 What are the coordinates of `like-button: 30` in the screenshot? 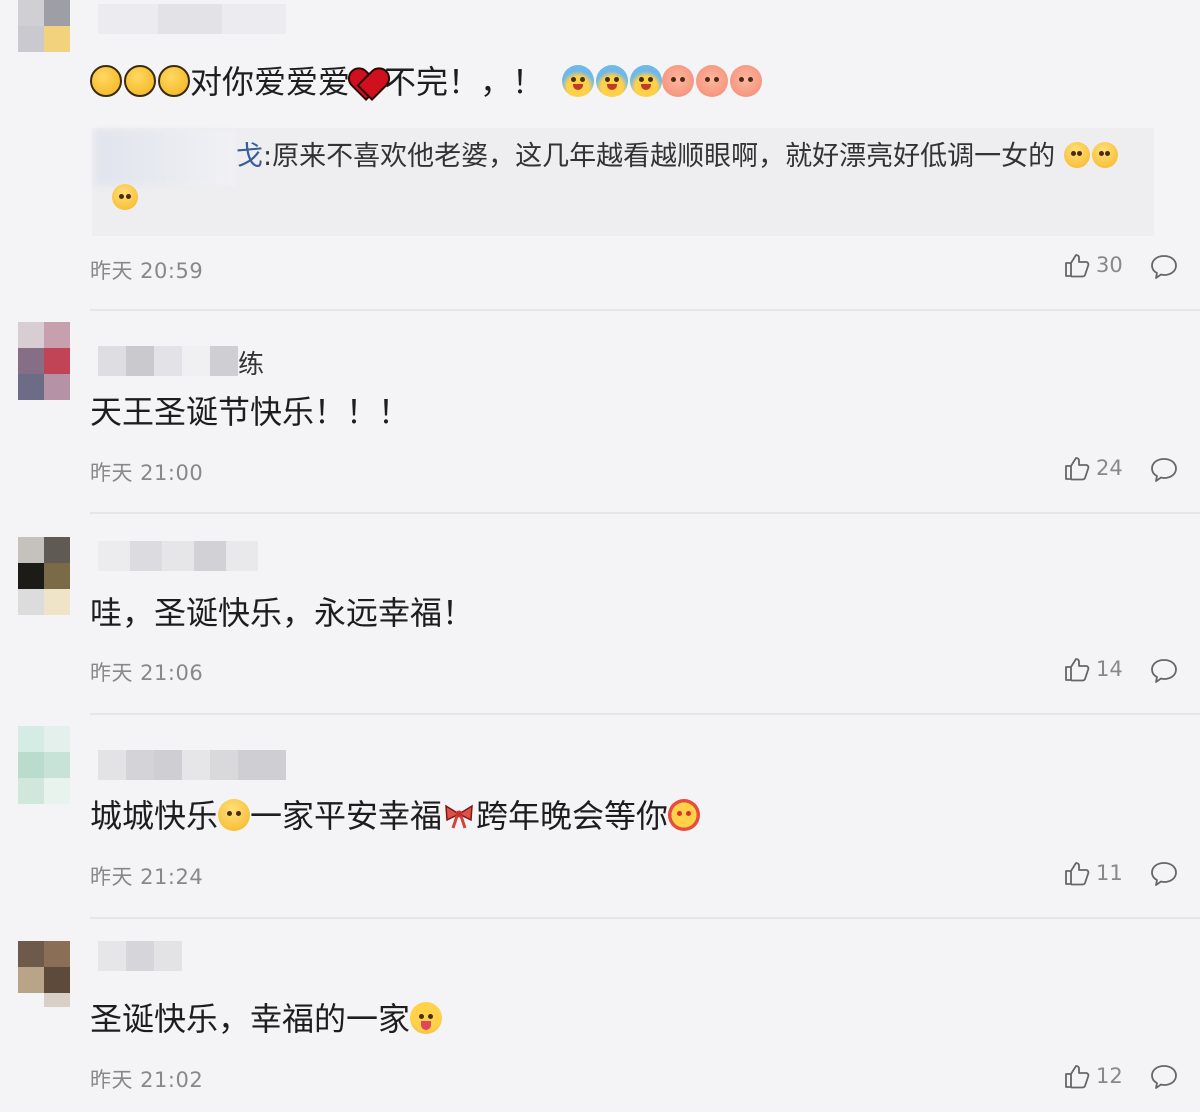 It's located at (1093, 265).